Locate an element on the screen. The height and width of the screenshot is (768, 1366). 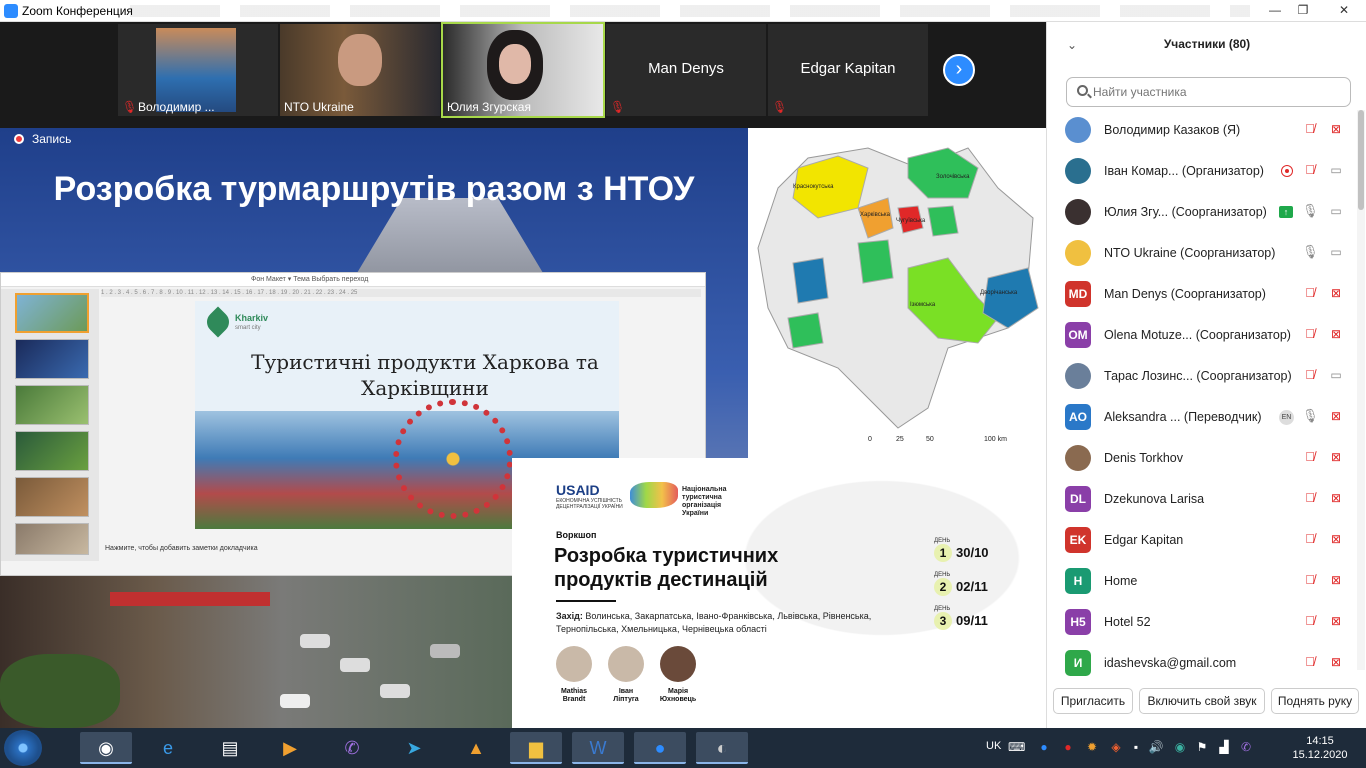
clock: 14:15 15.12.2020 is located at coordinates (1320, 748).